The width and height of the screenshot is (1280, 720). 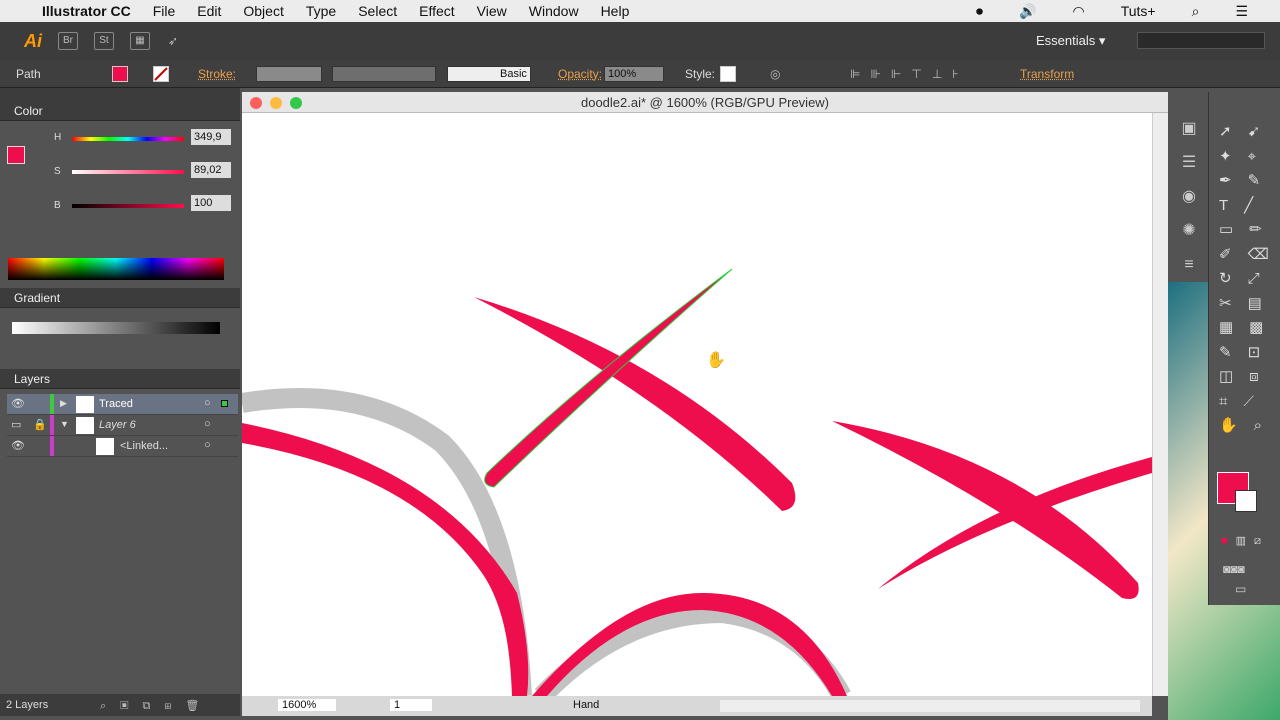 I want to click on color-spectrum, so click(x=116, y=269).